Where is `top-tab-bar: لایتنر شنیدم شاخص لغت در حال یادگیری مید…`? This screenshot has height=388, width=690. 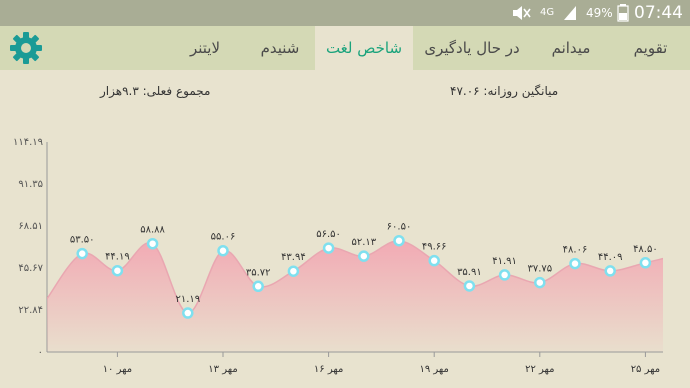 top-tab-bar: لایتنر شنیدم شاخص لغت در حال یادگیری مید… is located at coordinates (345, 48).